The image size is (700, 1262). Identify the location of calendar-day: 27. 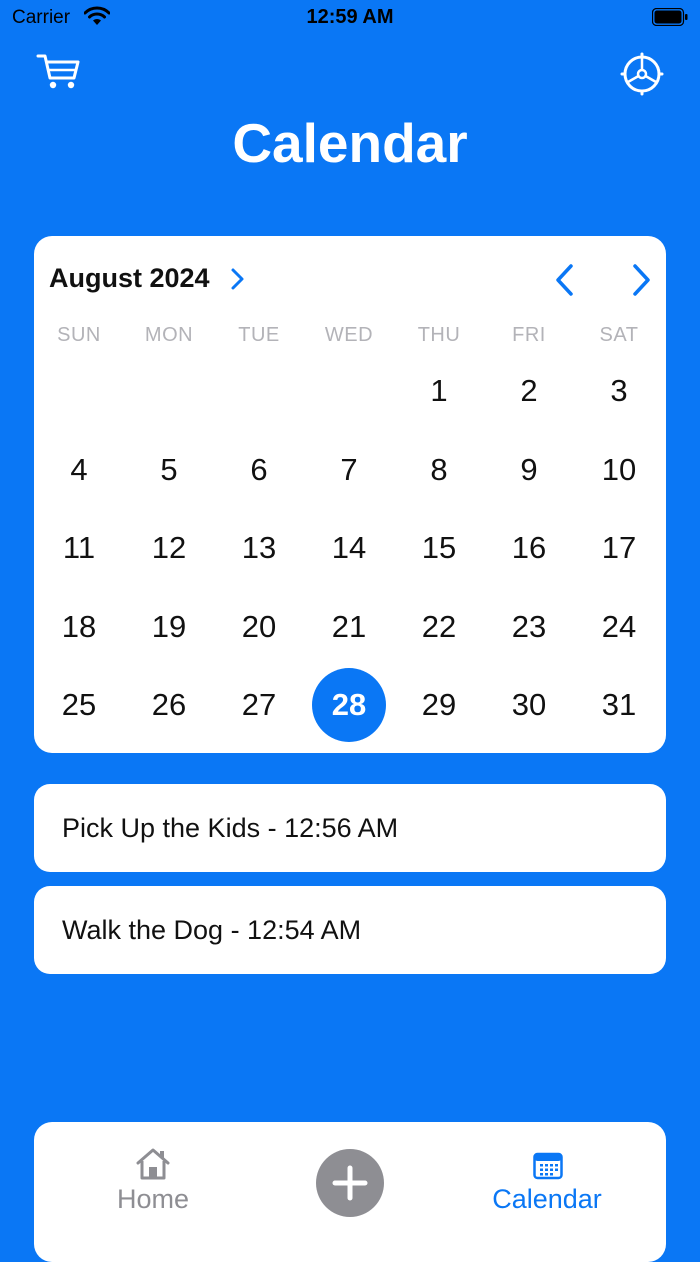
(259, 705).